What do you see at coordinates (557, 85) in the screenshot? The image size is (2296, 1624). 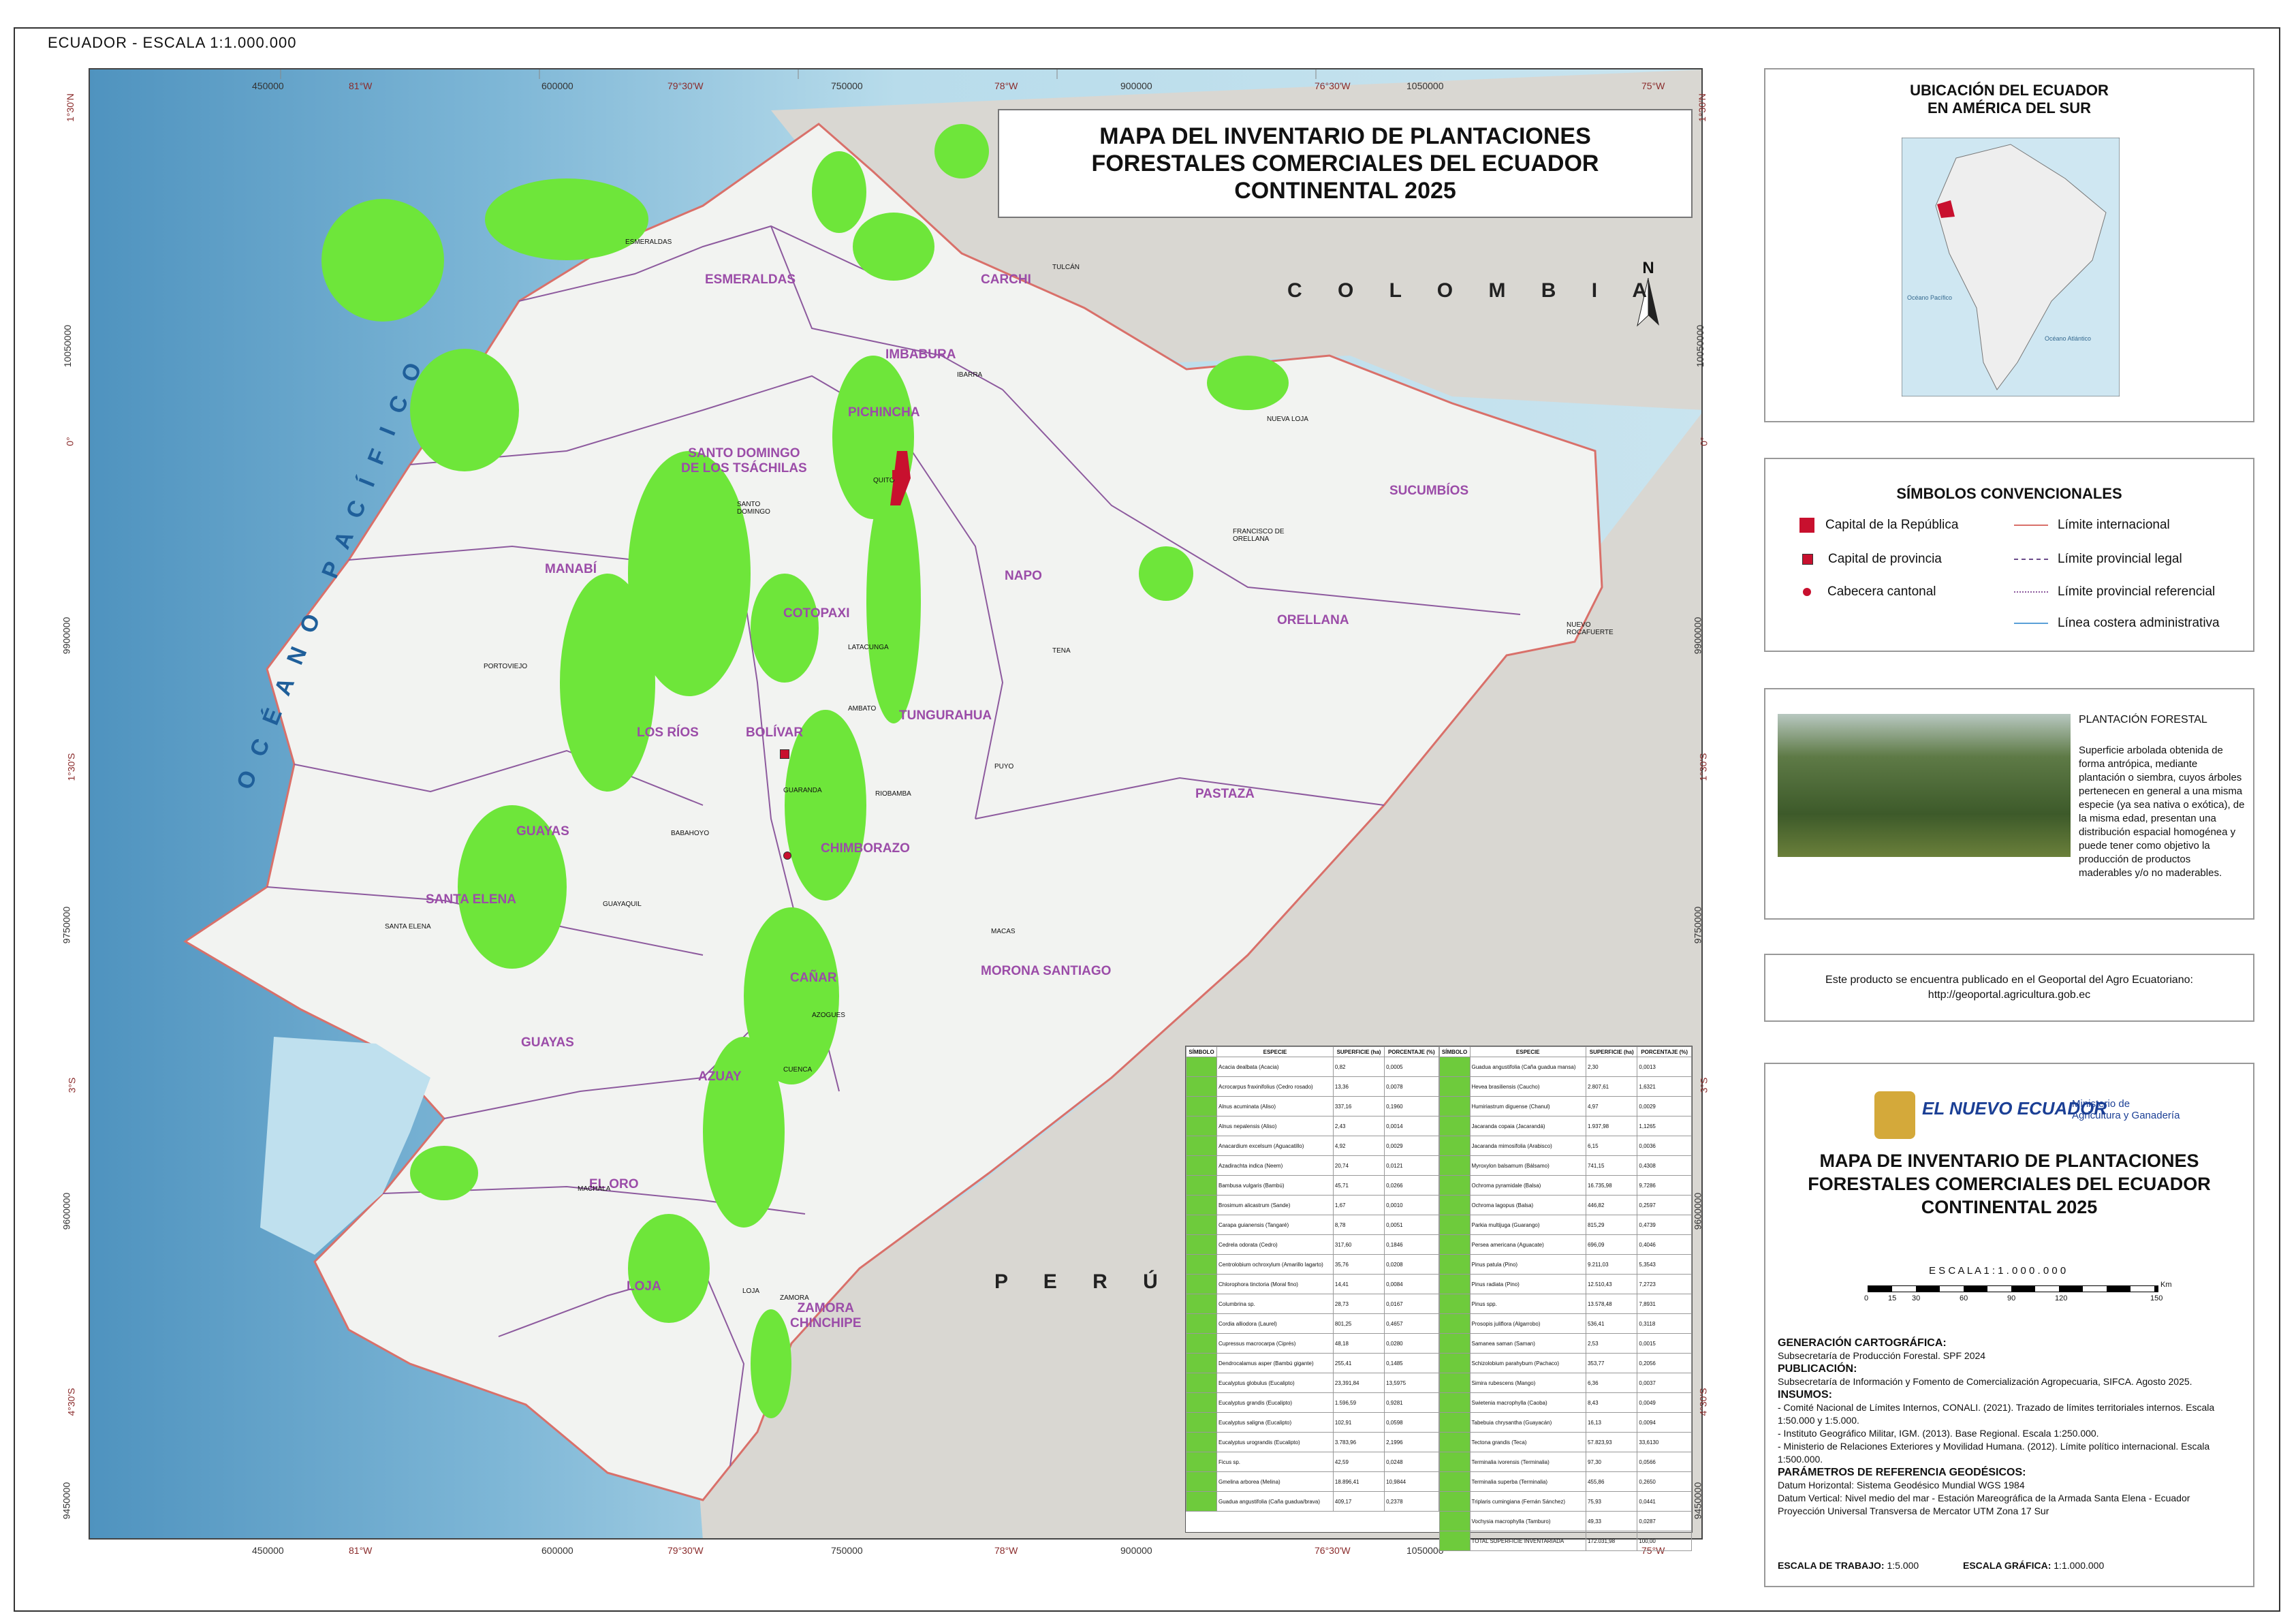 I see `grid-label-top: 600000` at bounding box center [557, 85].